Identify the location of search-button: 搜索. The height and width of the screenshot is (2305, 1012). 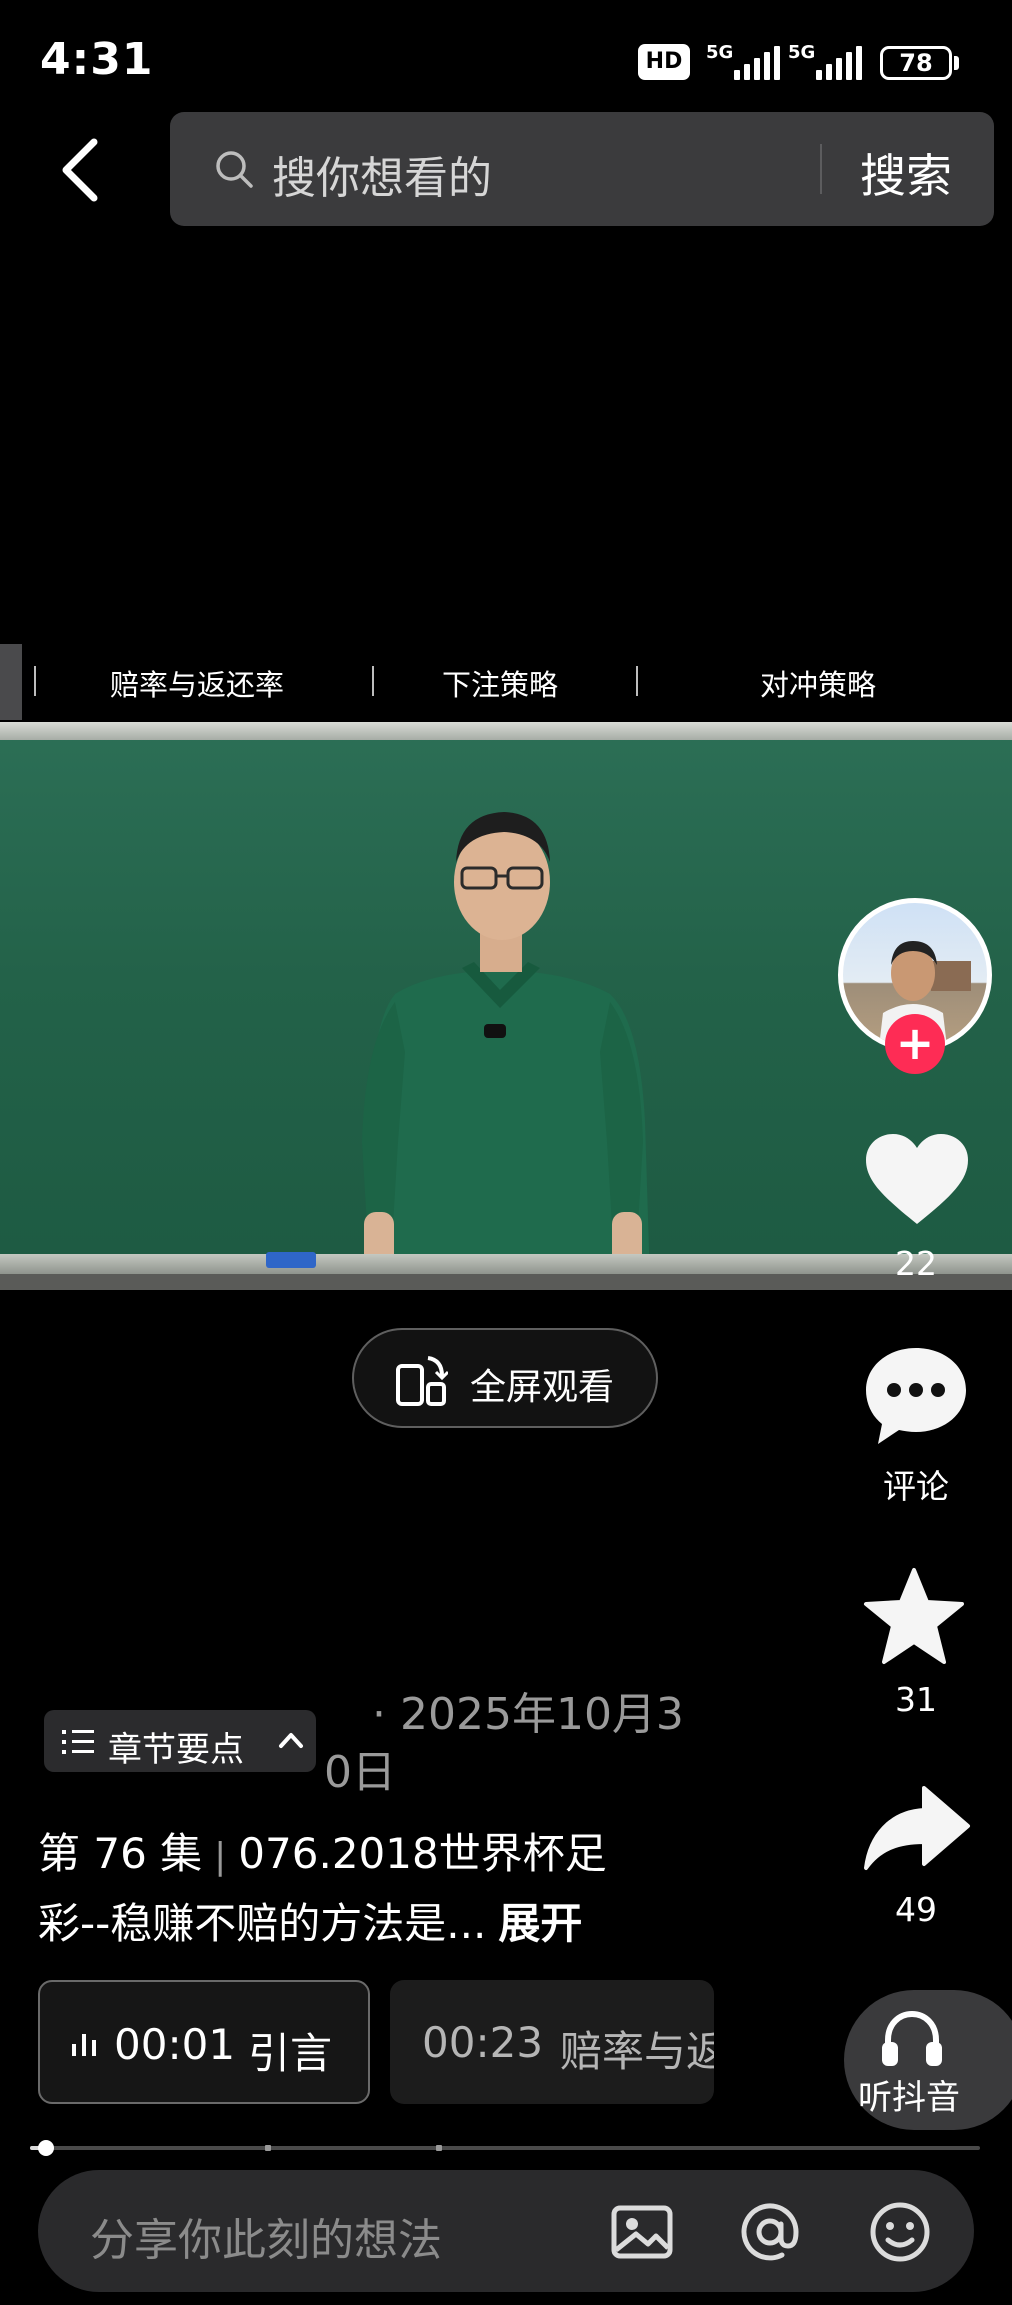
(906, 173).